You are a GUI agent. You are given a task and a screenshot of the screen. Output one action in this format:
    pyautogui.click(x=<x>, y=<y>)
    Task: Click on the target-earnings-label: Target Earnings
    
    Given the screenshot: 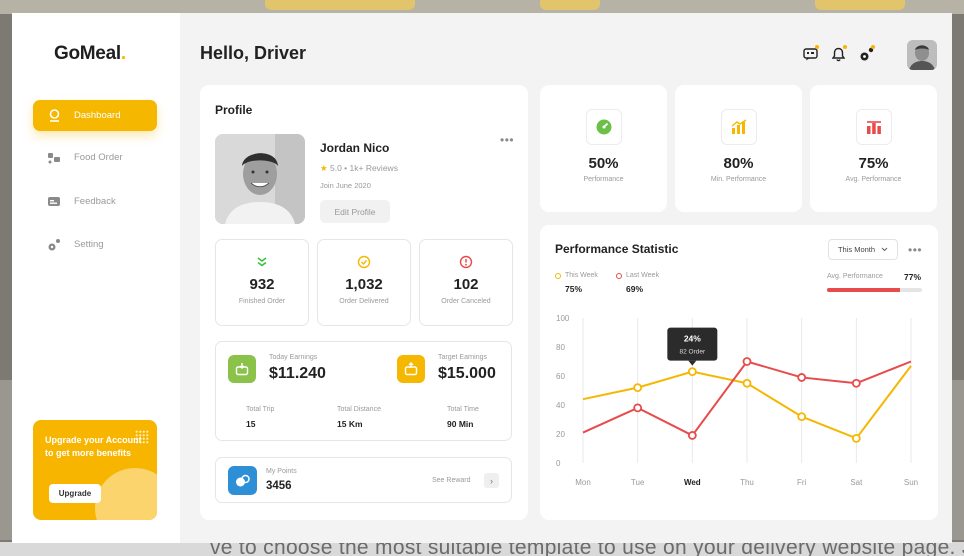 What is the action you would take?
    pyautogui.click(x=463, y=357)
    